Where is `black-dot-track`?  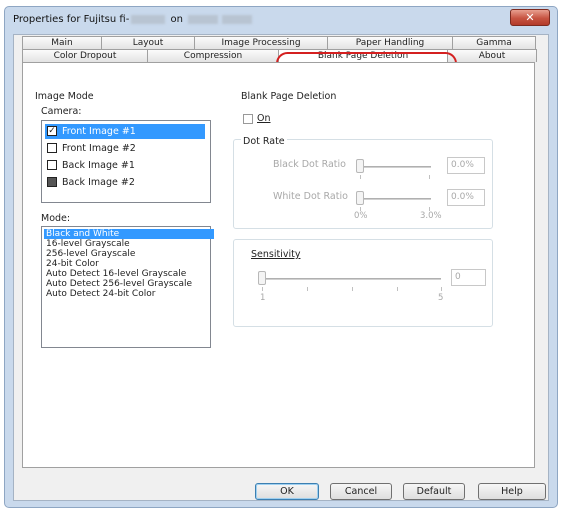 black-dot-track is located at coordinates (395, 167).